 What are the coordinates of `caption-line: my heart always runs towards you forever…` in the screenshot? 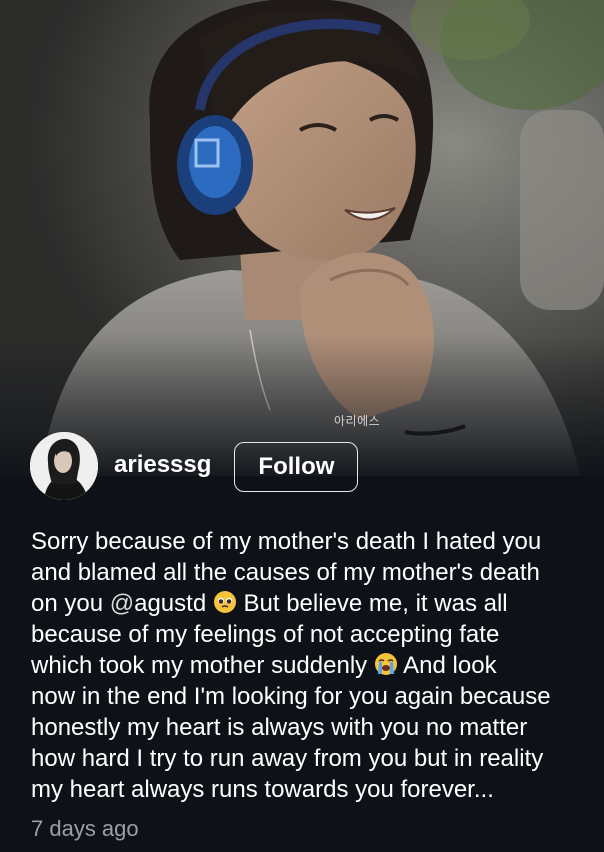 It's located at (262, 789).